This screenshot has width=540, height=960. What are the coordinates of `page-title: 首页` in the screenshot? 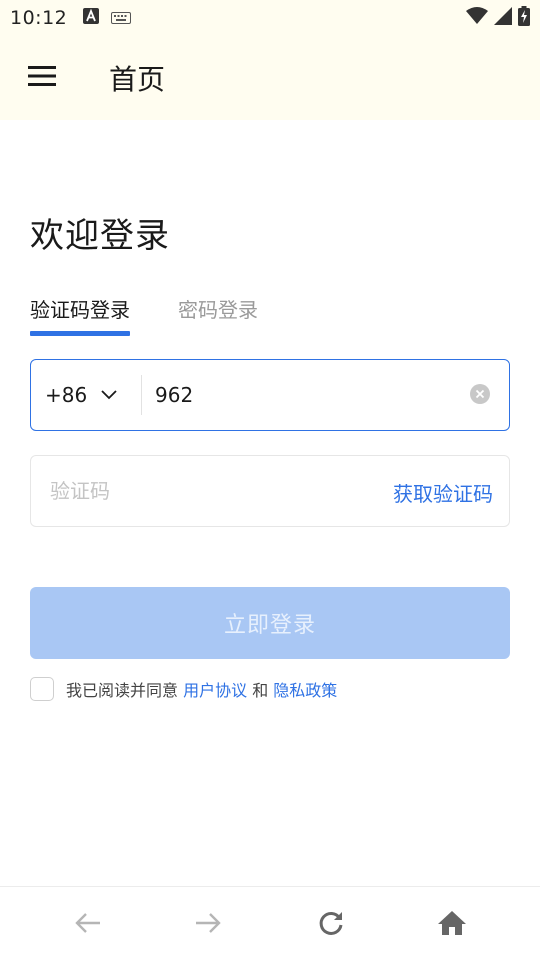 It's located at (137, 79).